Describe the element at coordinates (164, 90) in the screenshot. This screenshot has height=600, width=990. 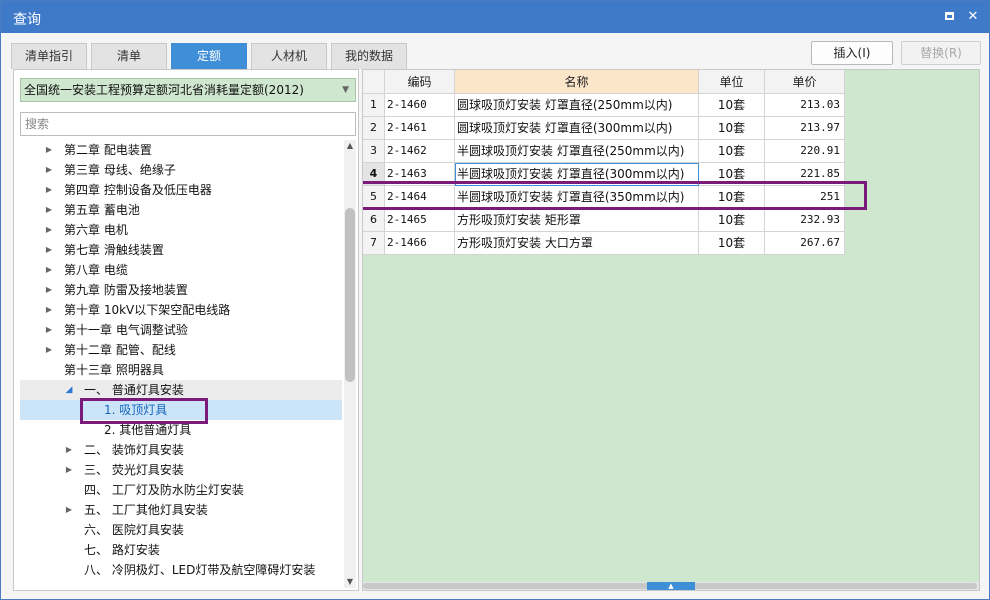
I see `quota-library-value: 全国统一安装工程预算定额河北省消耗量定额(2012)` at that location.